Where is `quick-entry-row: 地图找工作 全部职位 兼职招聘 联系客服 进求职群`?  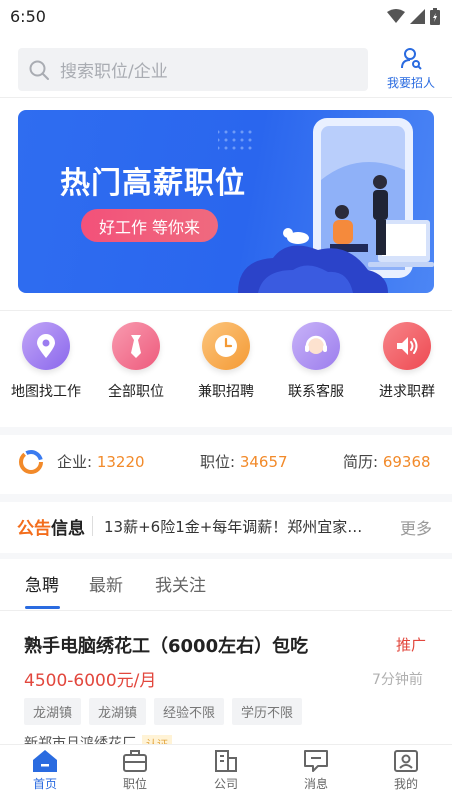
quick-entry-row: 地图找工作 全部职位 兼职招聘 联系客服 进求职群 is located at coordinates (226, 367).